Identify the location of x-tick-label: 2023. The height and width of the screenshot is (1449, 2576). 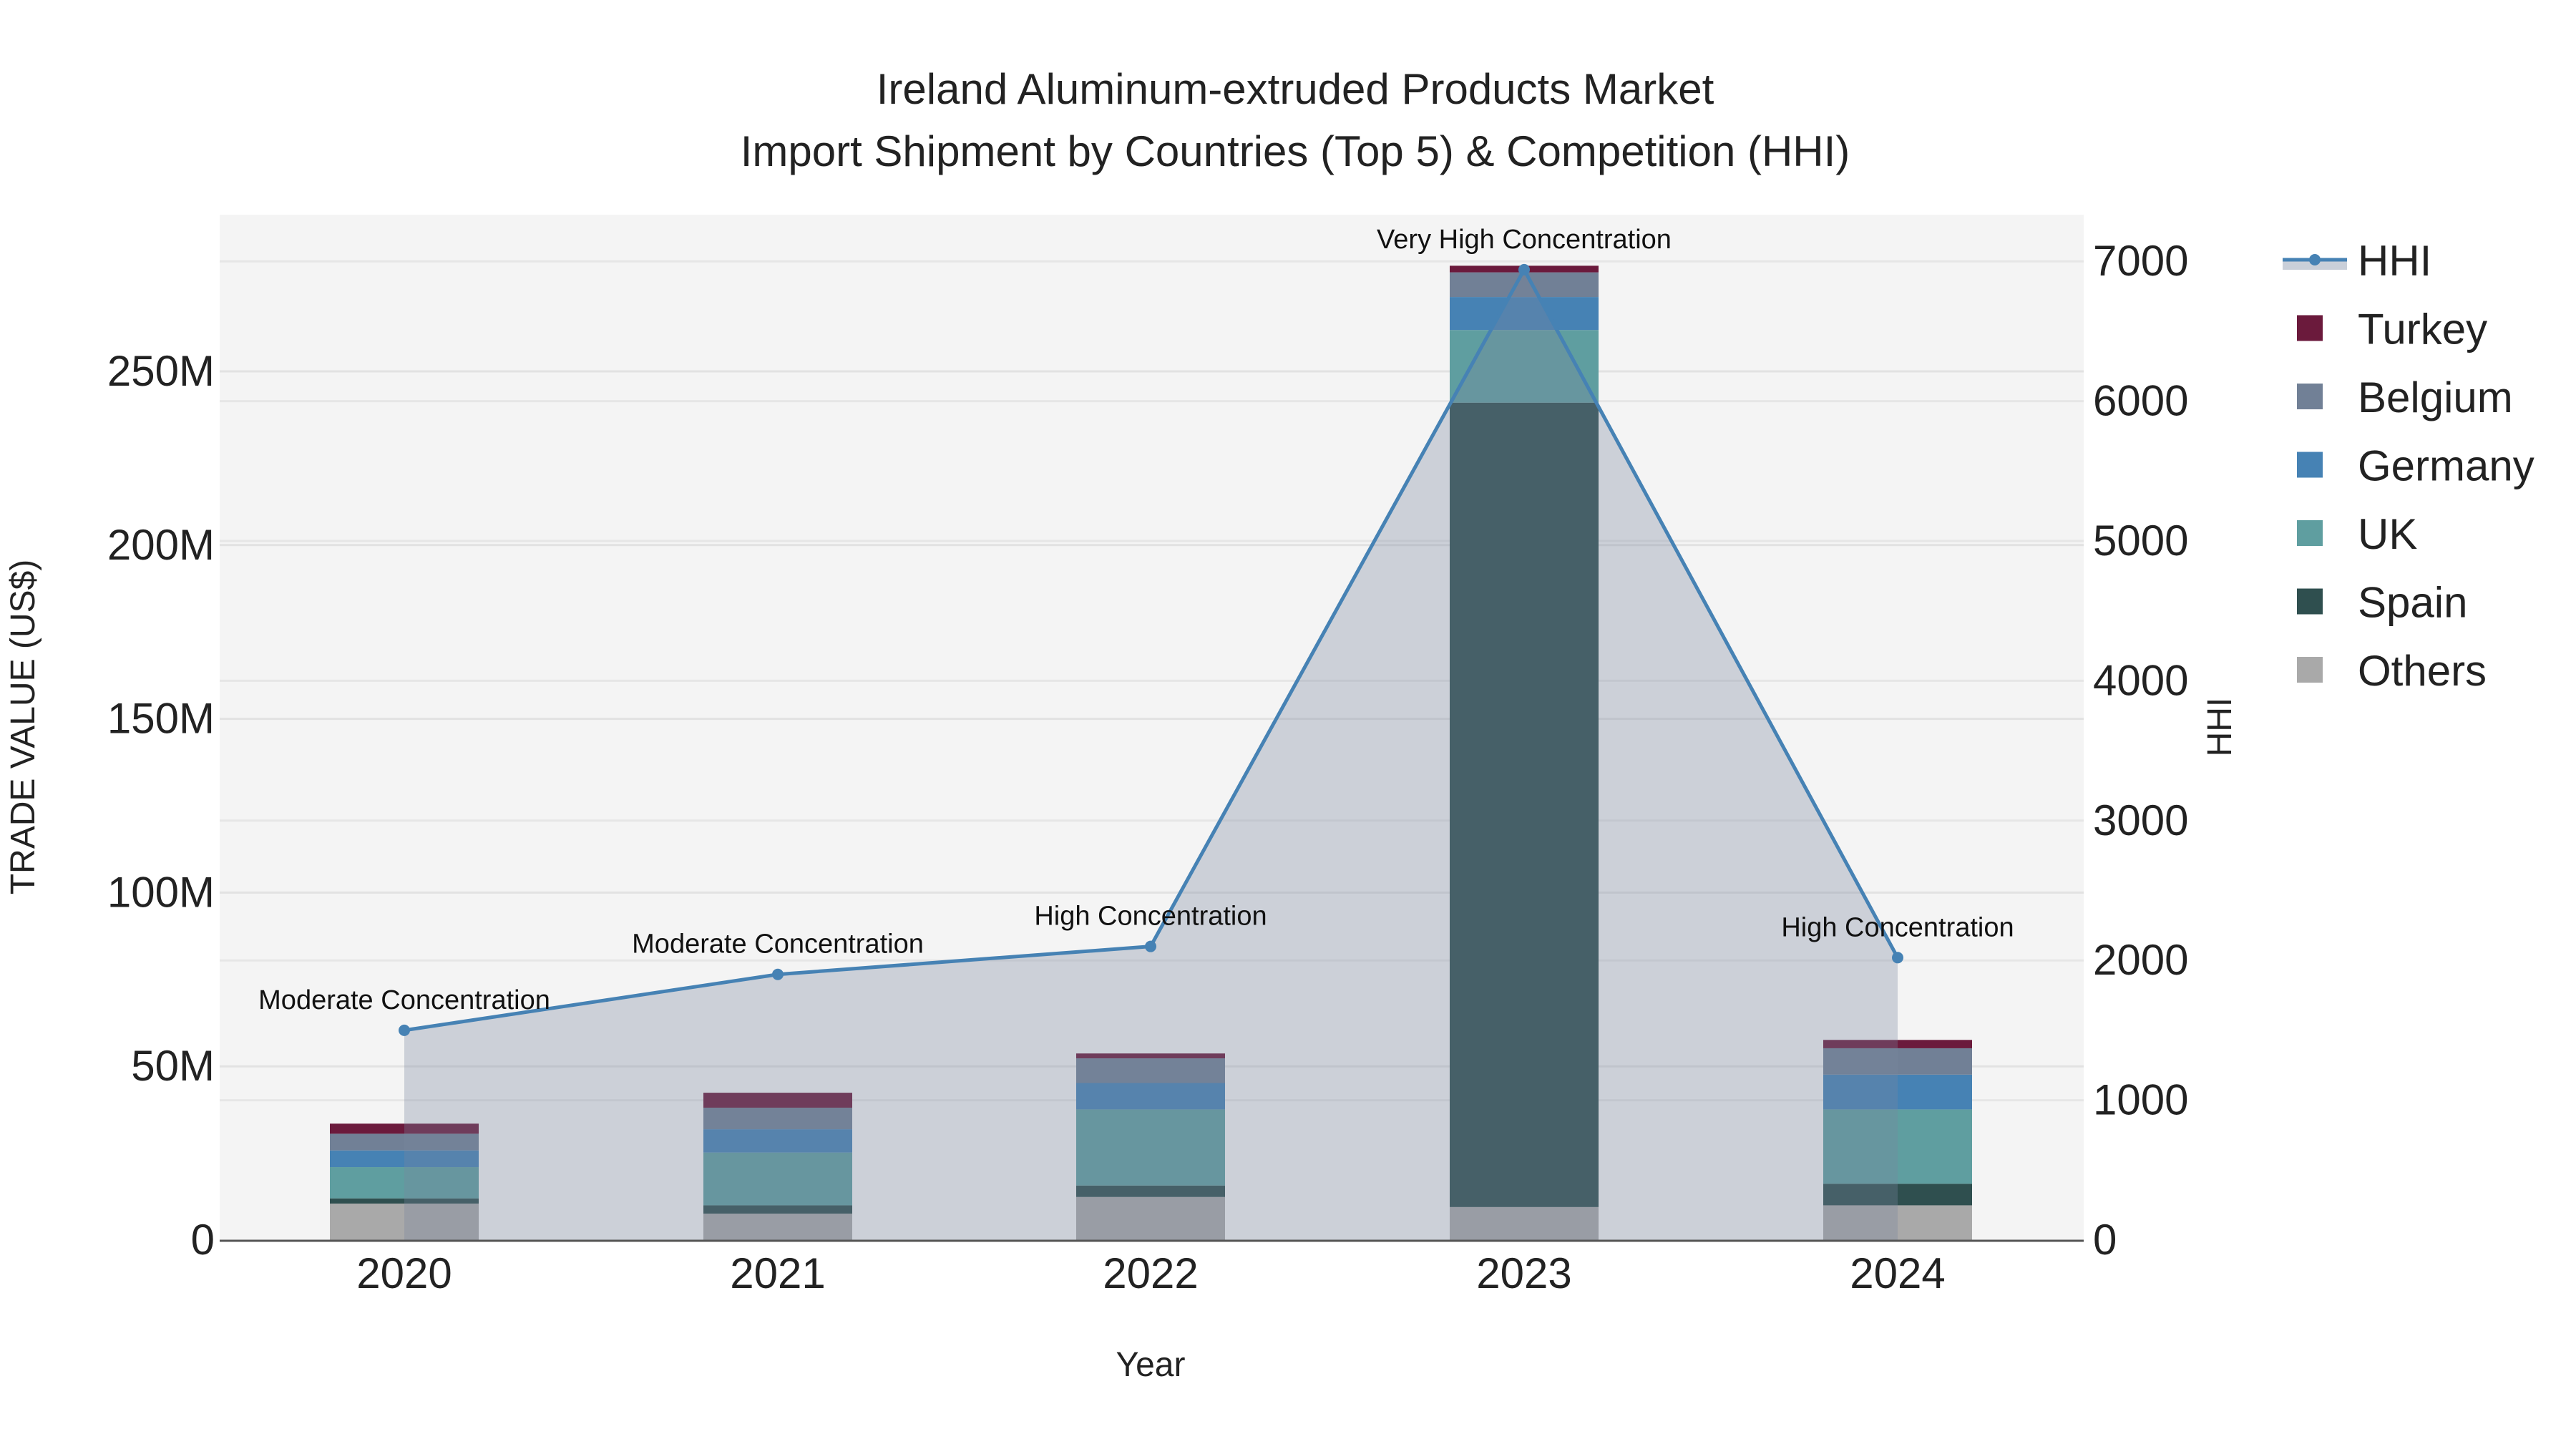
(1523, 1273).